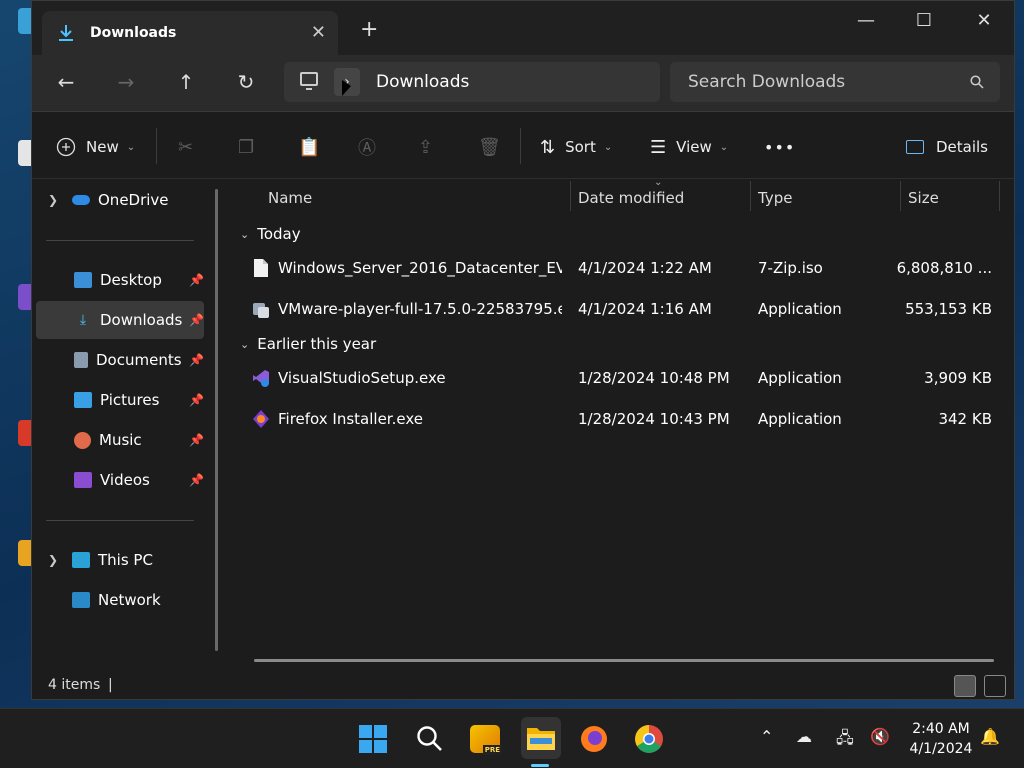  I want to click on sidebar-item-pictures: Pictures 📌, so click(120, 400).